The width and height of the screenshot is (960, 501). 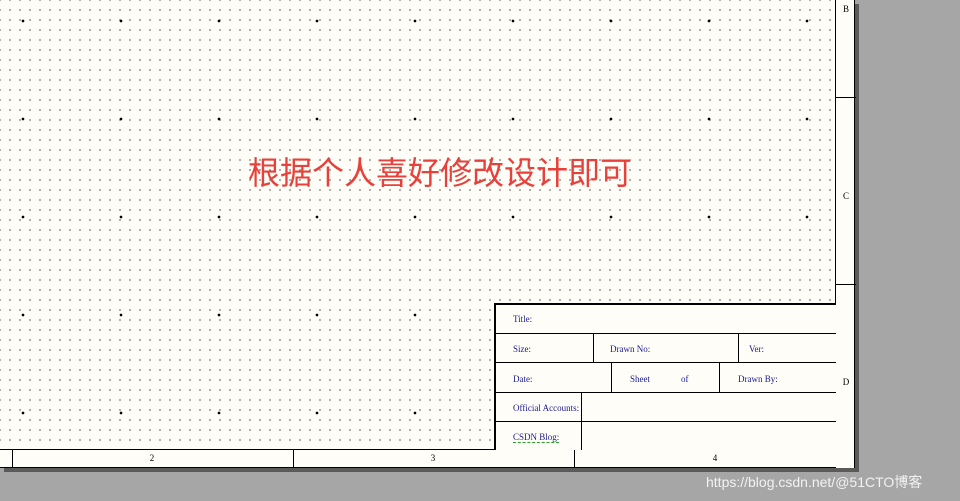 What do you see at coordinates (814, 482) in the screenshot?
I see `watermark-text: https://blog.csdn.net/@51CTO博客` at bounding box center [814, 482].